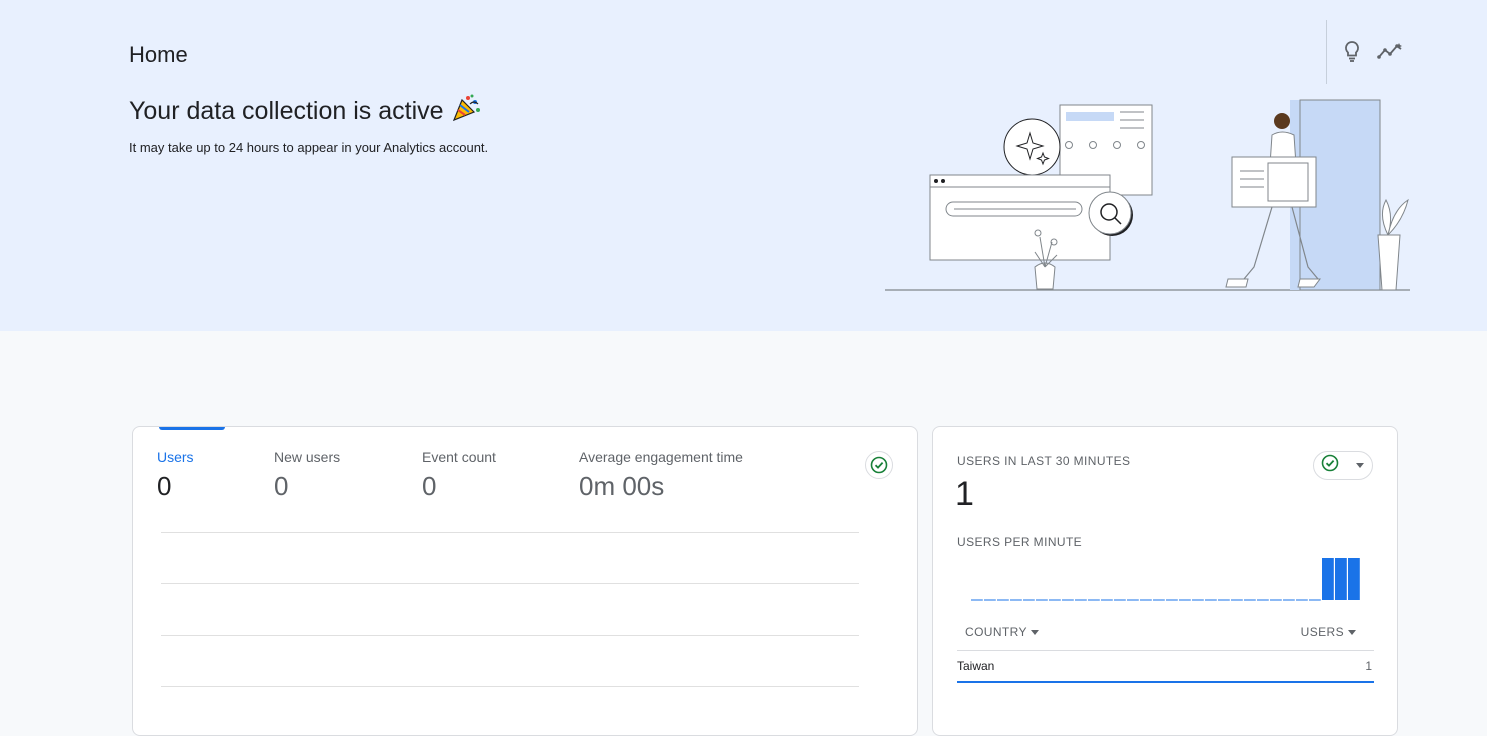 Image resolution: width=1487 pixels, height=736 pixels. What do you see at coordinates (467, 111) in the screenshot?
I see `party-popper-icon` at bounding box center [467, 111].